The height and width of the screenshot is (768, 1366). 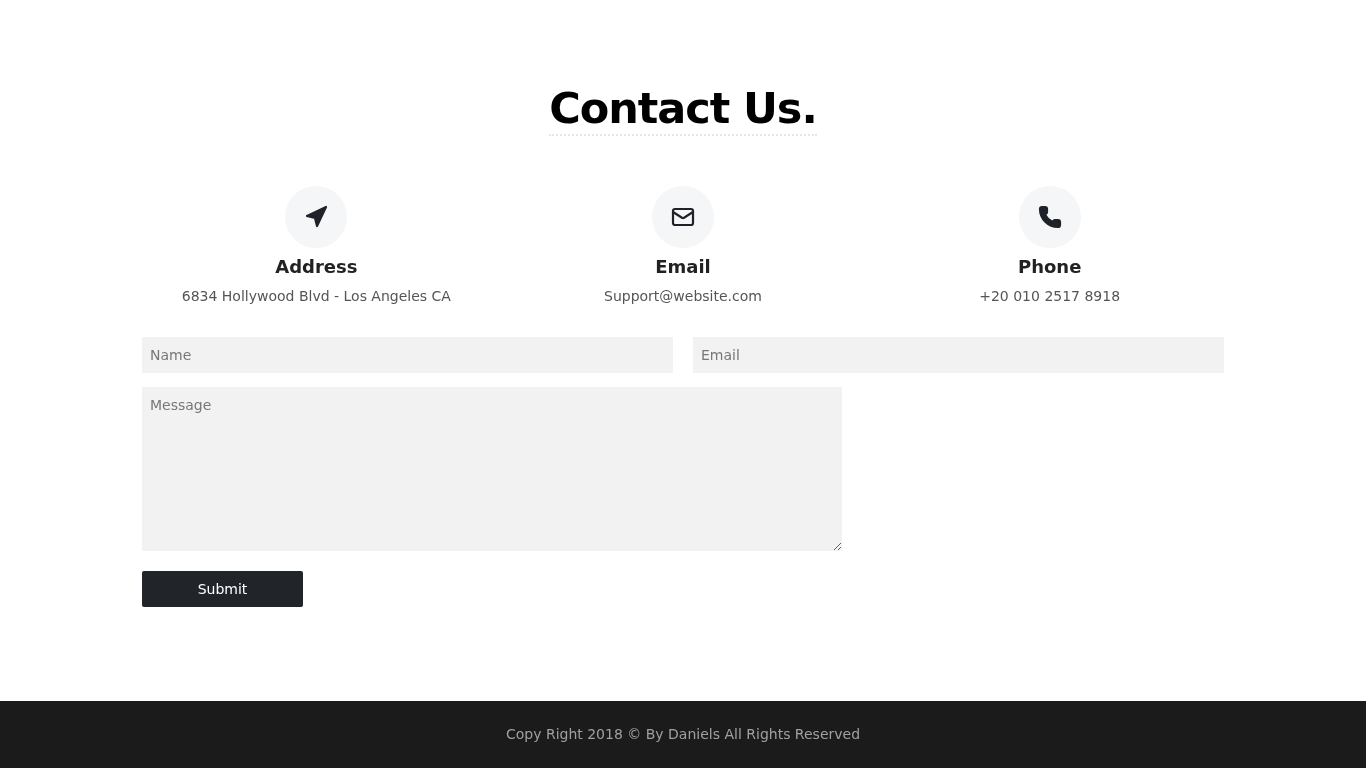 What do you see at coordinates (222, 589) in the screenshot?
I see `submit-button: Submit` at bounding box center [222, 589].